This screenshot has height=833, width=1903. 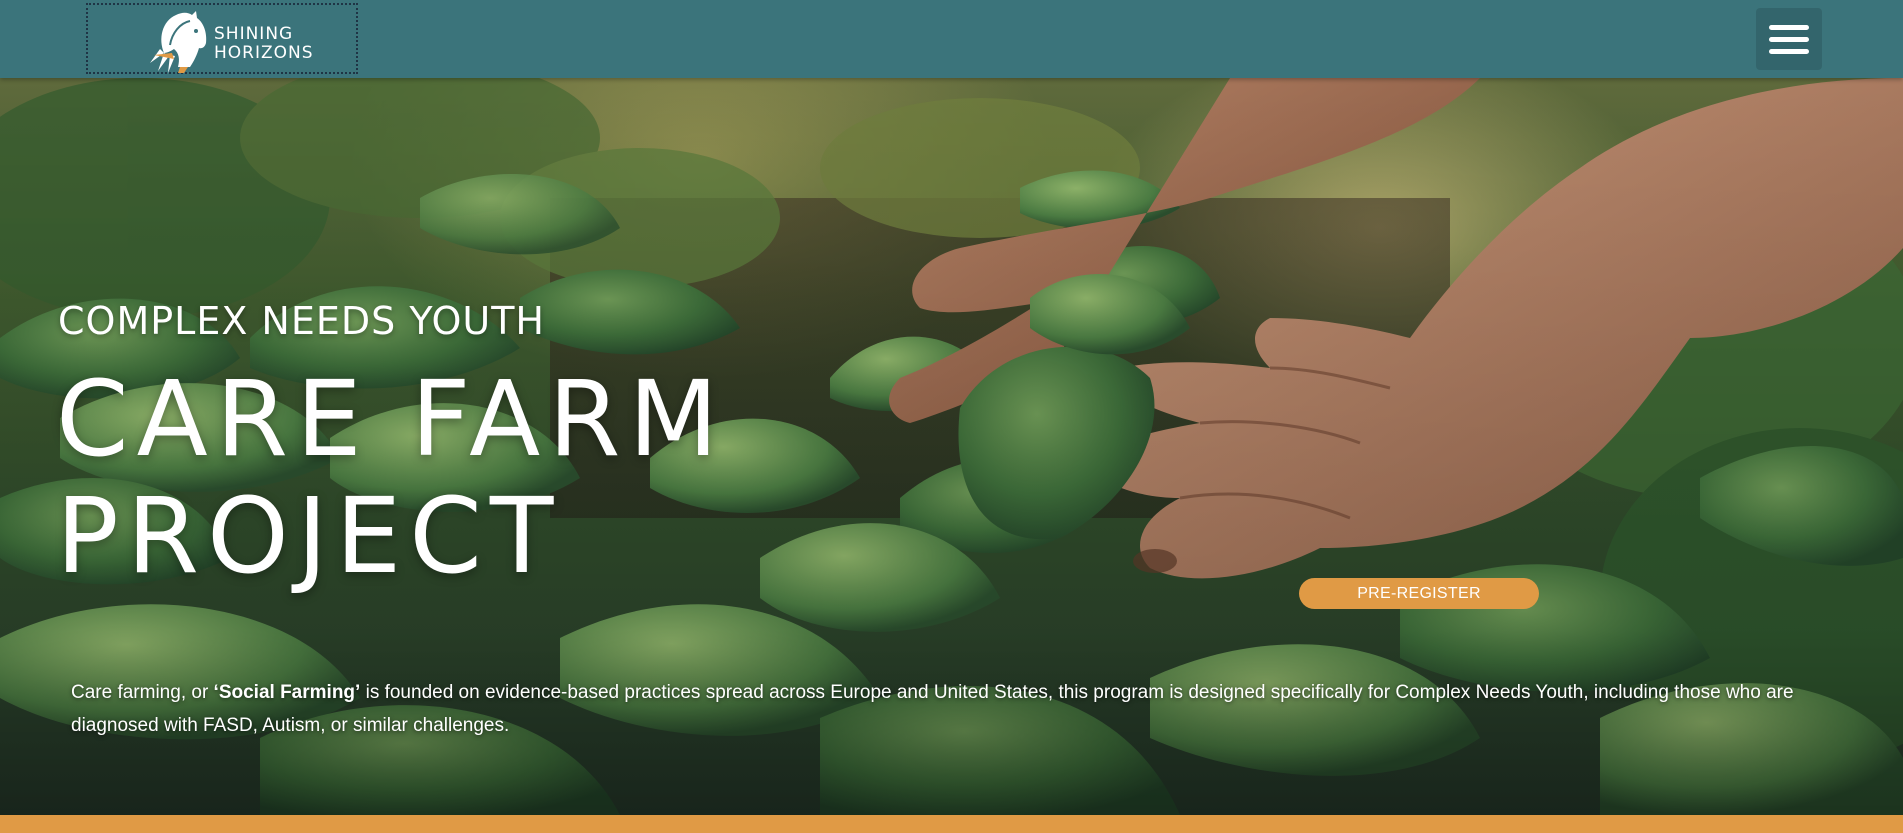 I want to click on logo-text: SHINING HORIZONS, so click(x=264, y=44).